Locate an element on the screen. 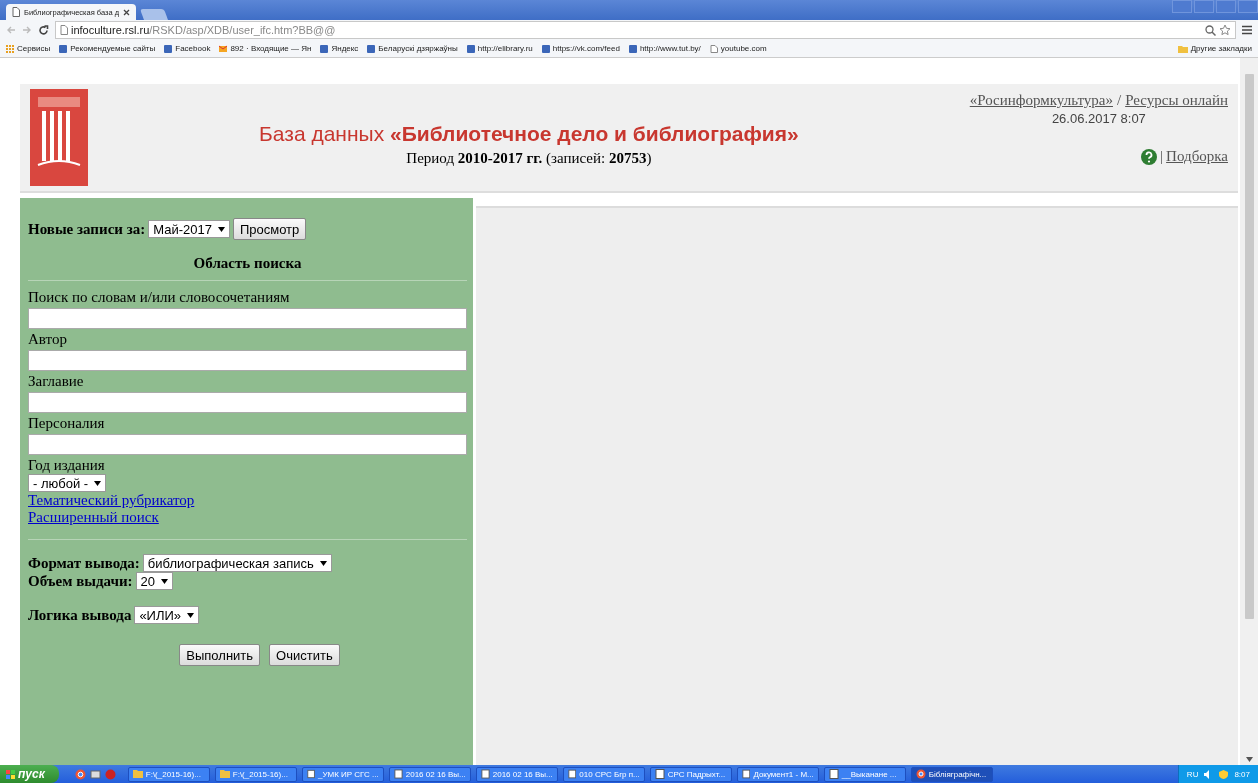  link: «Росинформкультура» is located at coordinates (1041, 100).